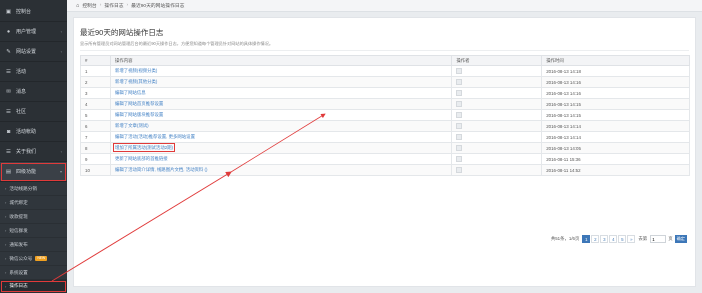 The height and width of the screenshot is (293, 702). What do you see at coordinates (158, 6) in the screenshot?
I see `breadcrumb-current: 最近90天的网站操作日志` at bounding box center [158, 6].